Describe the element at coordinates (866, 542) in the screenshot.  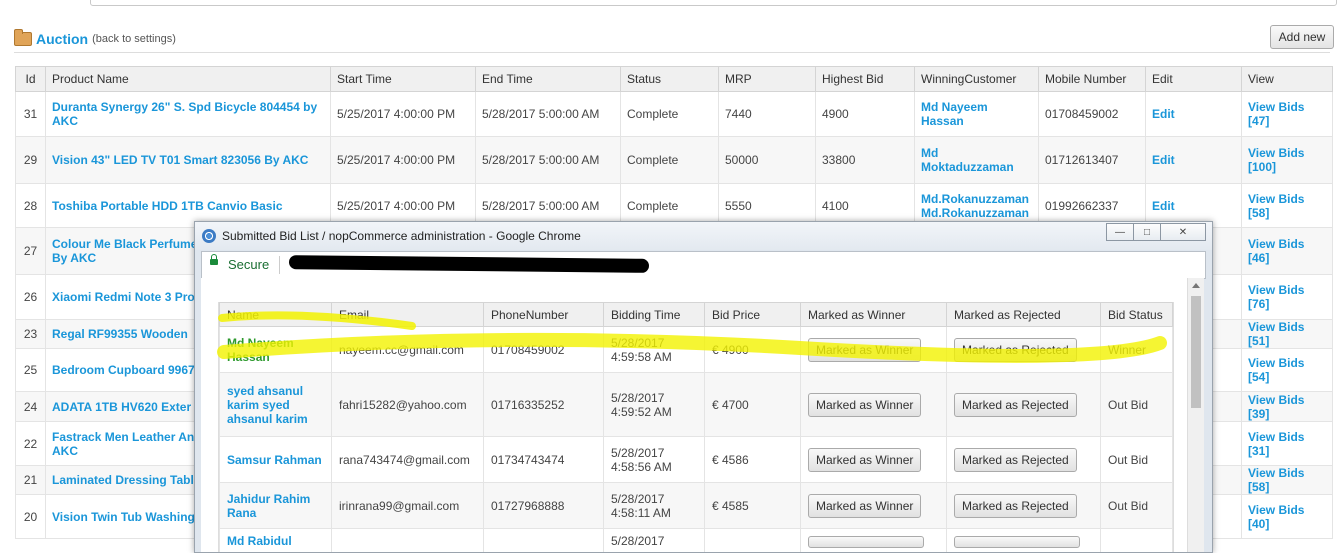
I see `mark-winner-button` at that location.